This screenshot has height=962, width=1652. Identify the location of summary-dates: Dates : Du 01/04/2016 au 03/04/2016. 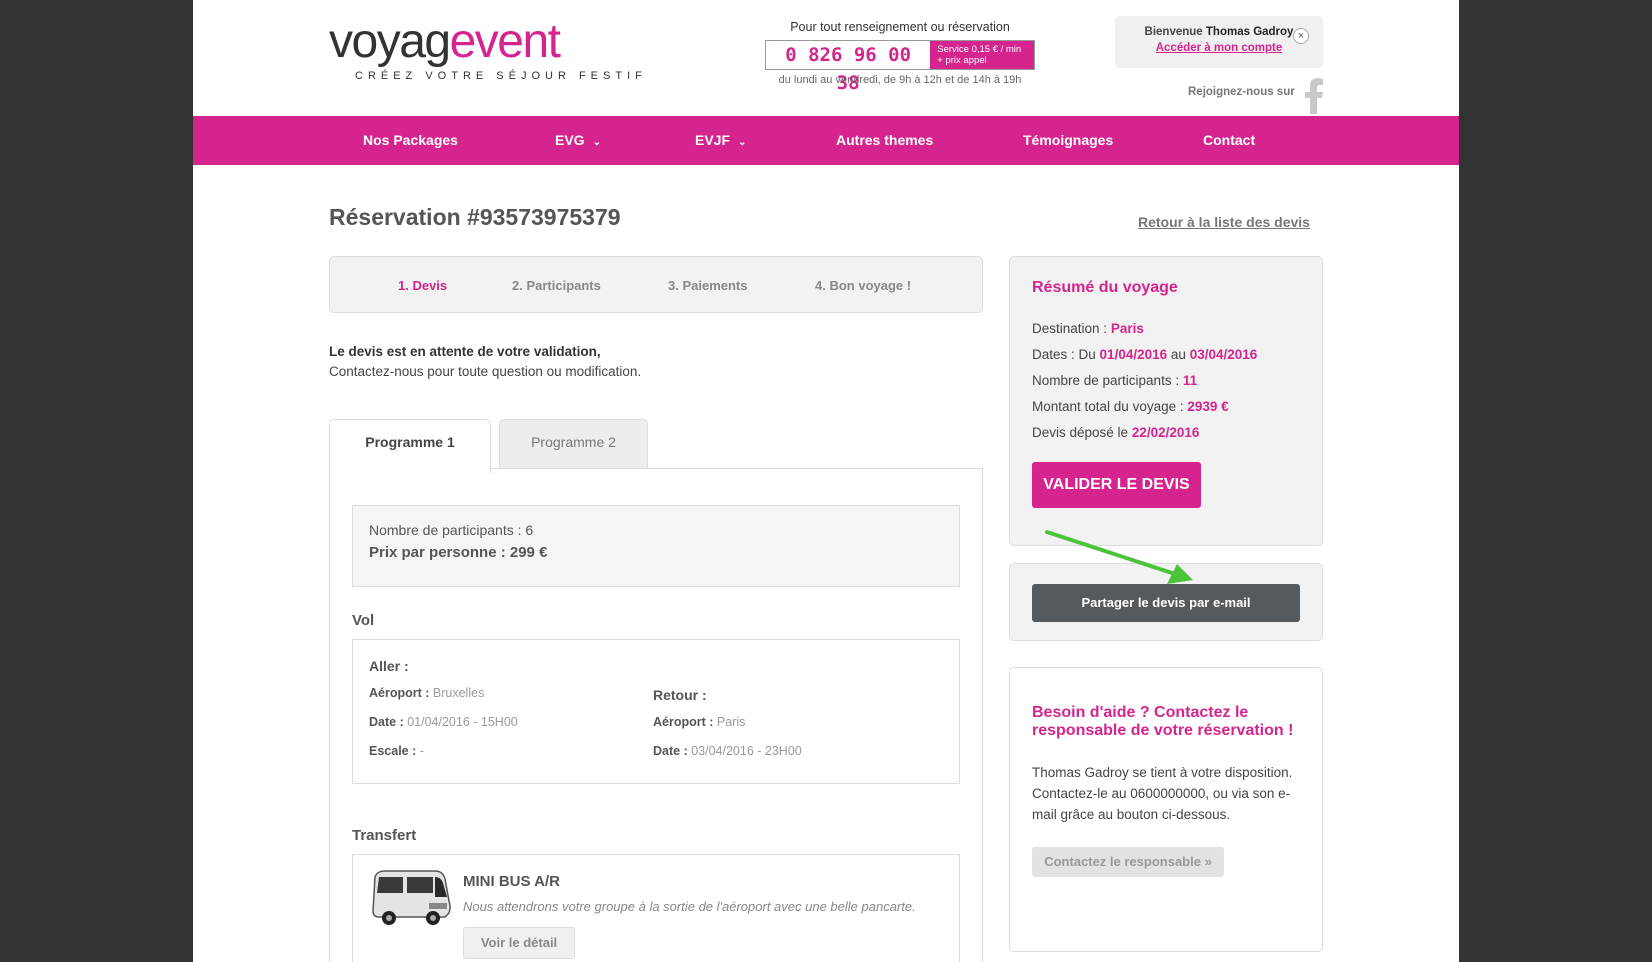
(1166, 354).